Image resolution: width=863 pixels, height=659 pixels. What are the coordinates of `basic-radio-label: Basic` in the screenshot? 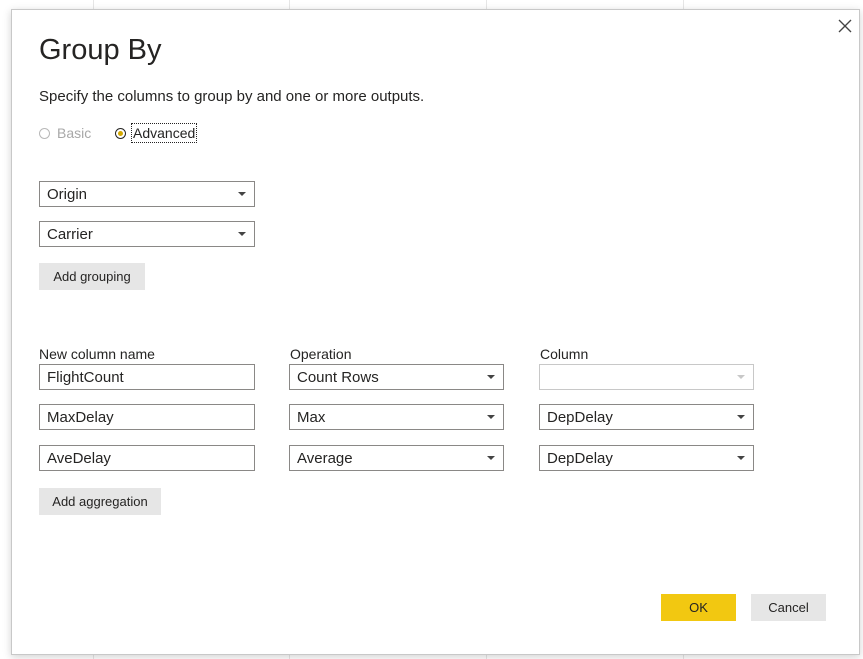 It's located at (74, 133).